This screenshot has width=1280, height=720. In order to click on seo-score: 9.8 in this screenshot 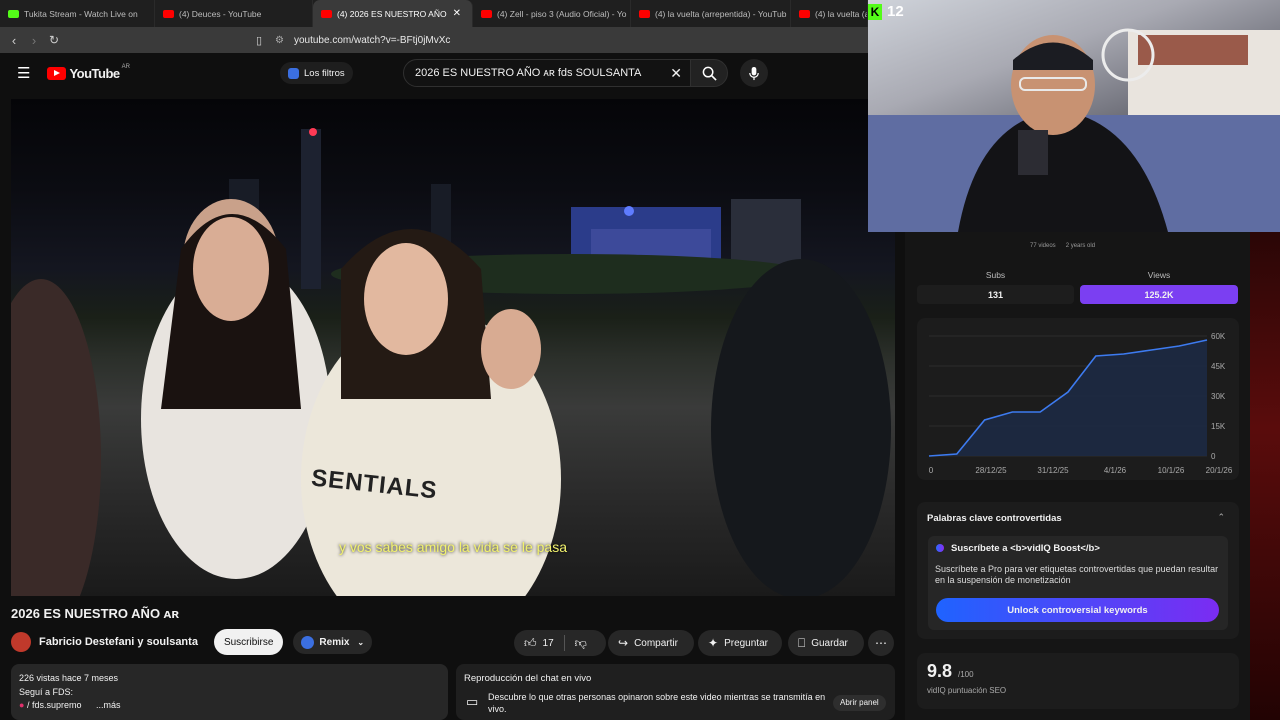, I will do `click(940, 671)`.